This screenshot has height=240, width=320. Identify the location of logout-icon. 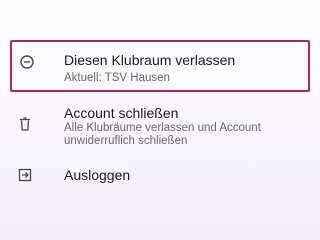
(25, 175).